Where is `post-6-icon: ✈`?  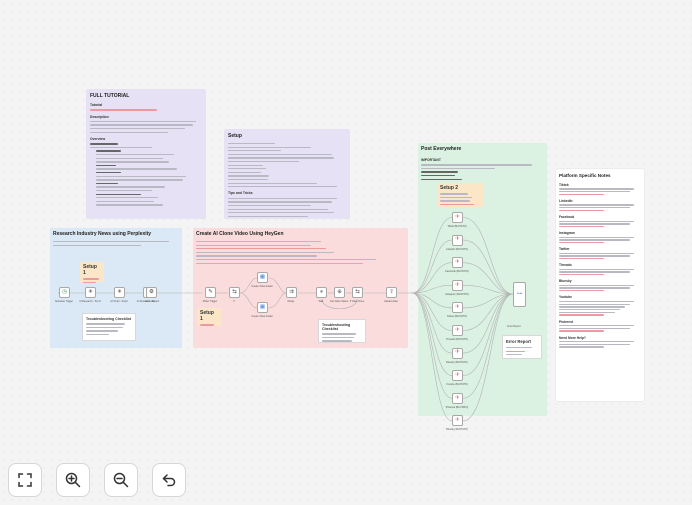
post-6-icon: ✈ is located at coordinates (457, 352).